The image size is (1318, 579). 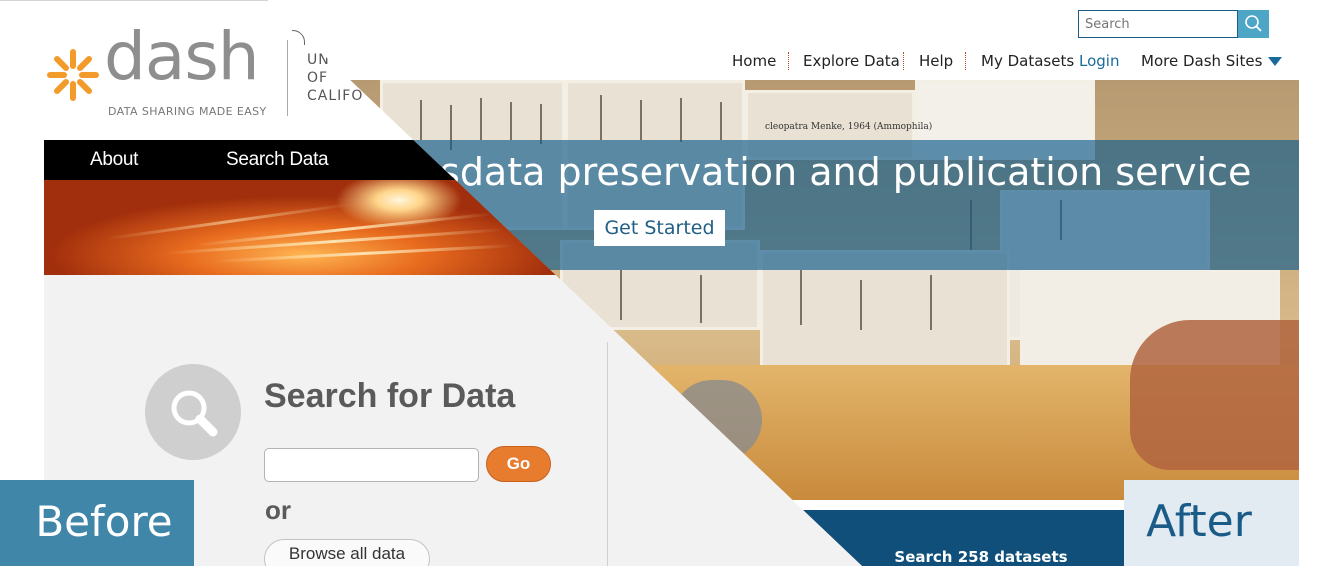 What do you see at coordinates (182, 56) in the screenshot?
I see `dash-logo-wordmark: dash` at bounding box center [182, 56].